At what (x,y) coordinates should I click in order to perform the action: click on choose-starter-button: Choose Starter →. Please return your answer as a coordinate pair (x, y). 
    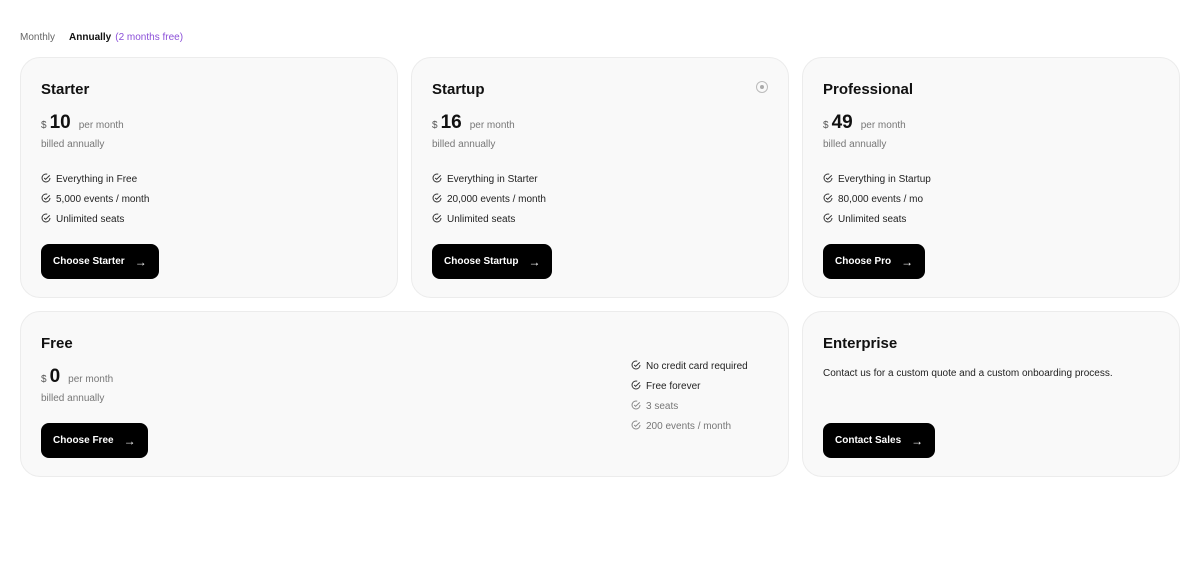
    Looking at the image, I should click on (100, 261).